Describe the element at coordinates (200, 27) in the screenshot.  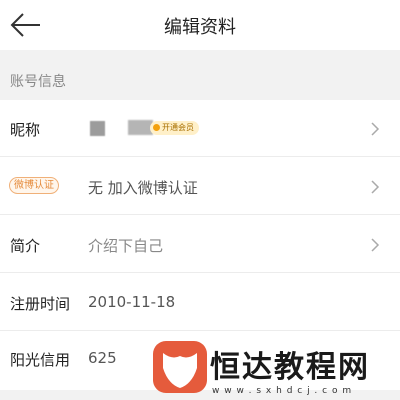
I see `page-title: 编辑资料` at that location.